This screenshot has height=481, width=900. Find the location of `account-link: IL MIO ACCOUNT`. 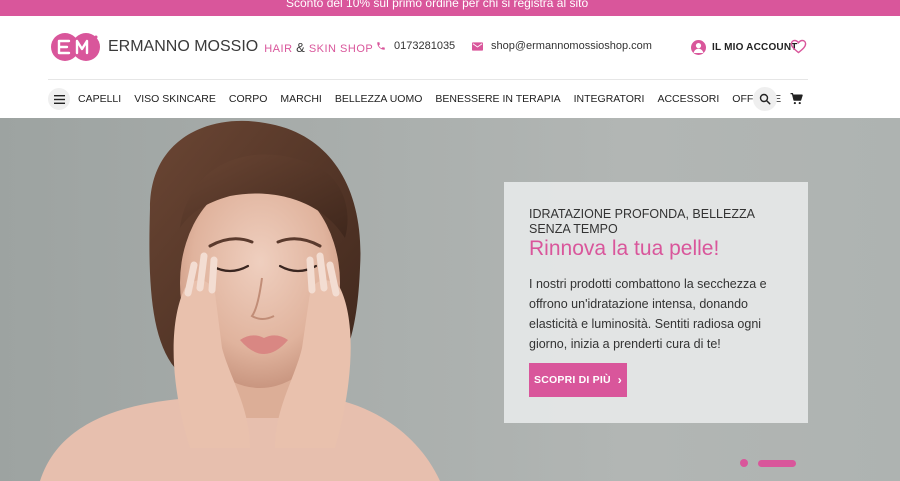

account-link: IL MIO ACCOUNT is located at coordinates (744, 47).